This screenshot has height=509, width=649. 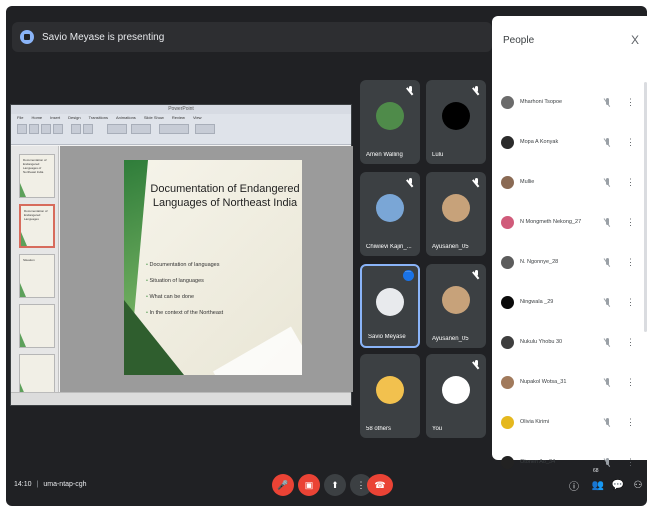 What do you see at coordinates (309, 485) in the screenshot?
I see `camera-toggle-button: ▣` at bounding box center [309, 485].